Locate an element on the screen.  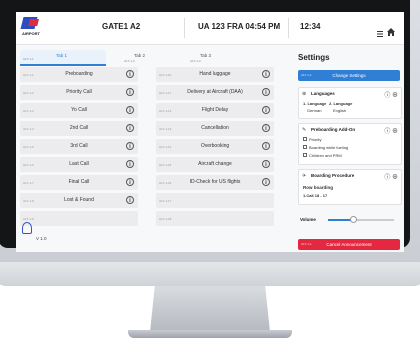
right-col-announcement-row: A1T-1-15 Aircraft change i is located at coordinates (215, 164).